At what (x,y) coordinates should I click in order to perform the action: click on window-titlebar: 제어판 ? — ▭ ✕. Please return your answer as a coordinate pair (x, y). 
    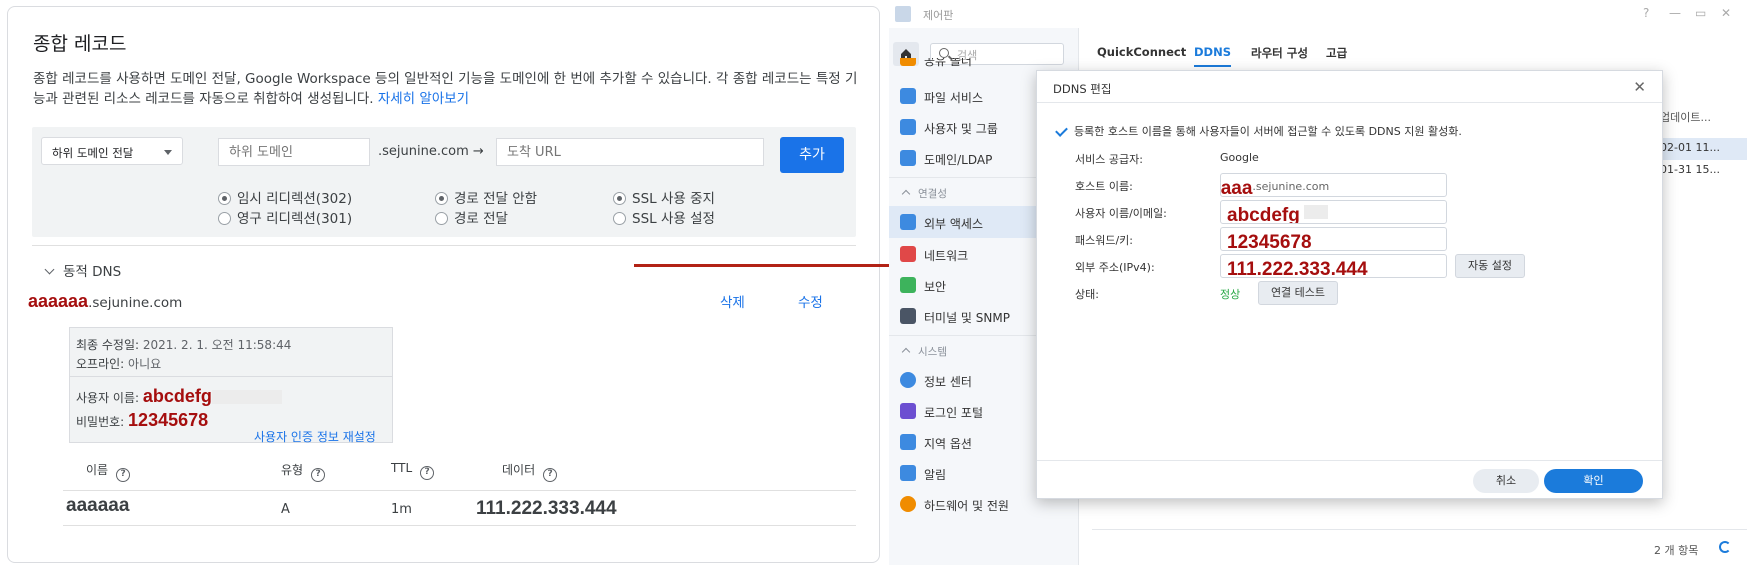
    Looking at the image, I should click on (1318, 14).